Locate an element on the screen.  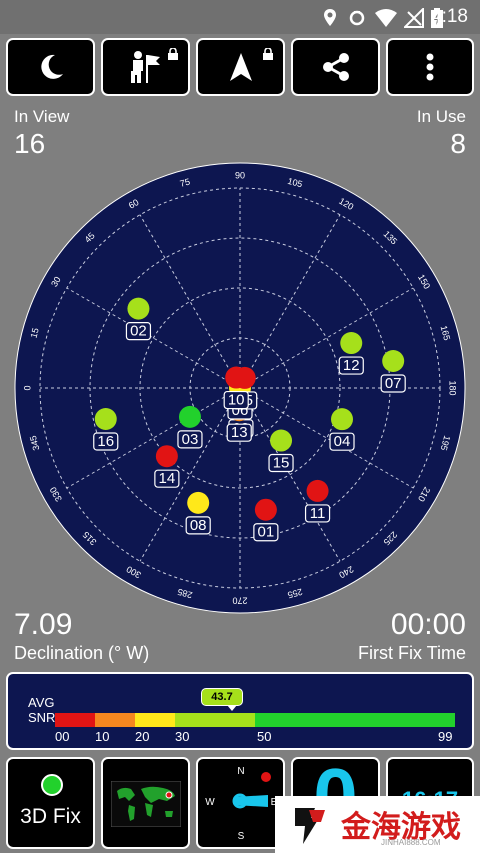
in-use-value: 8 is located at coordinates (458, 143).